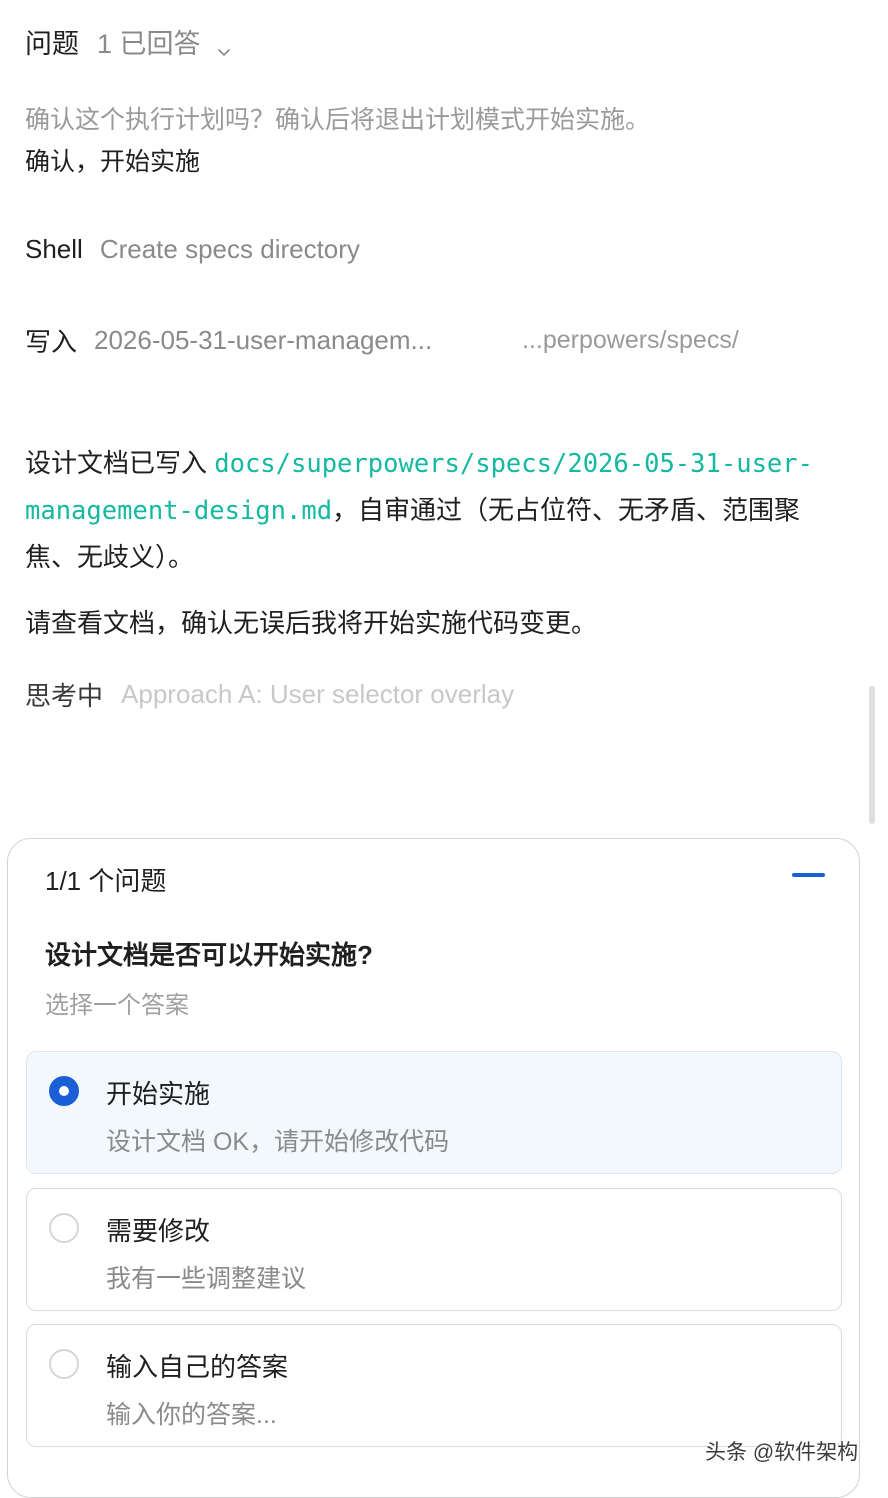 The image size is (888, 1498). I want to click on assistant-message-line2: 请查看文档，确认无误后我将开始实施代码变更。, so click(311, 623).